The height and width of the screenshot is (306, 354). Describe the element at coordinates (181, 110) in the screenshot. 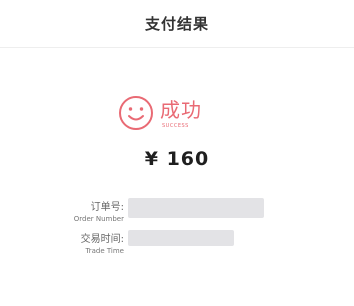

I see `status-text: 成功` at that location.